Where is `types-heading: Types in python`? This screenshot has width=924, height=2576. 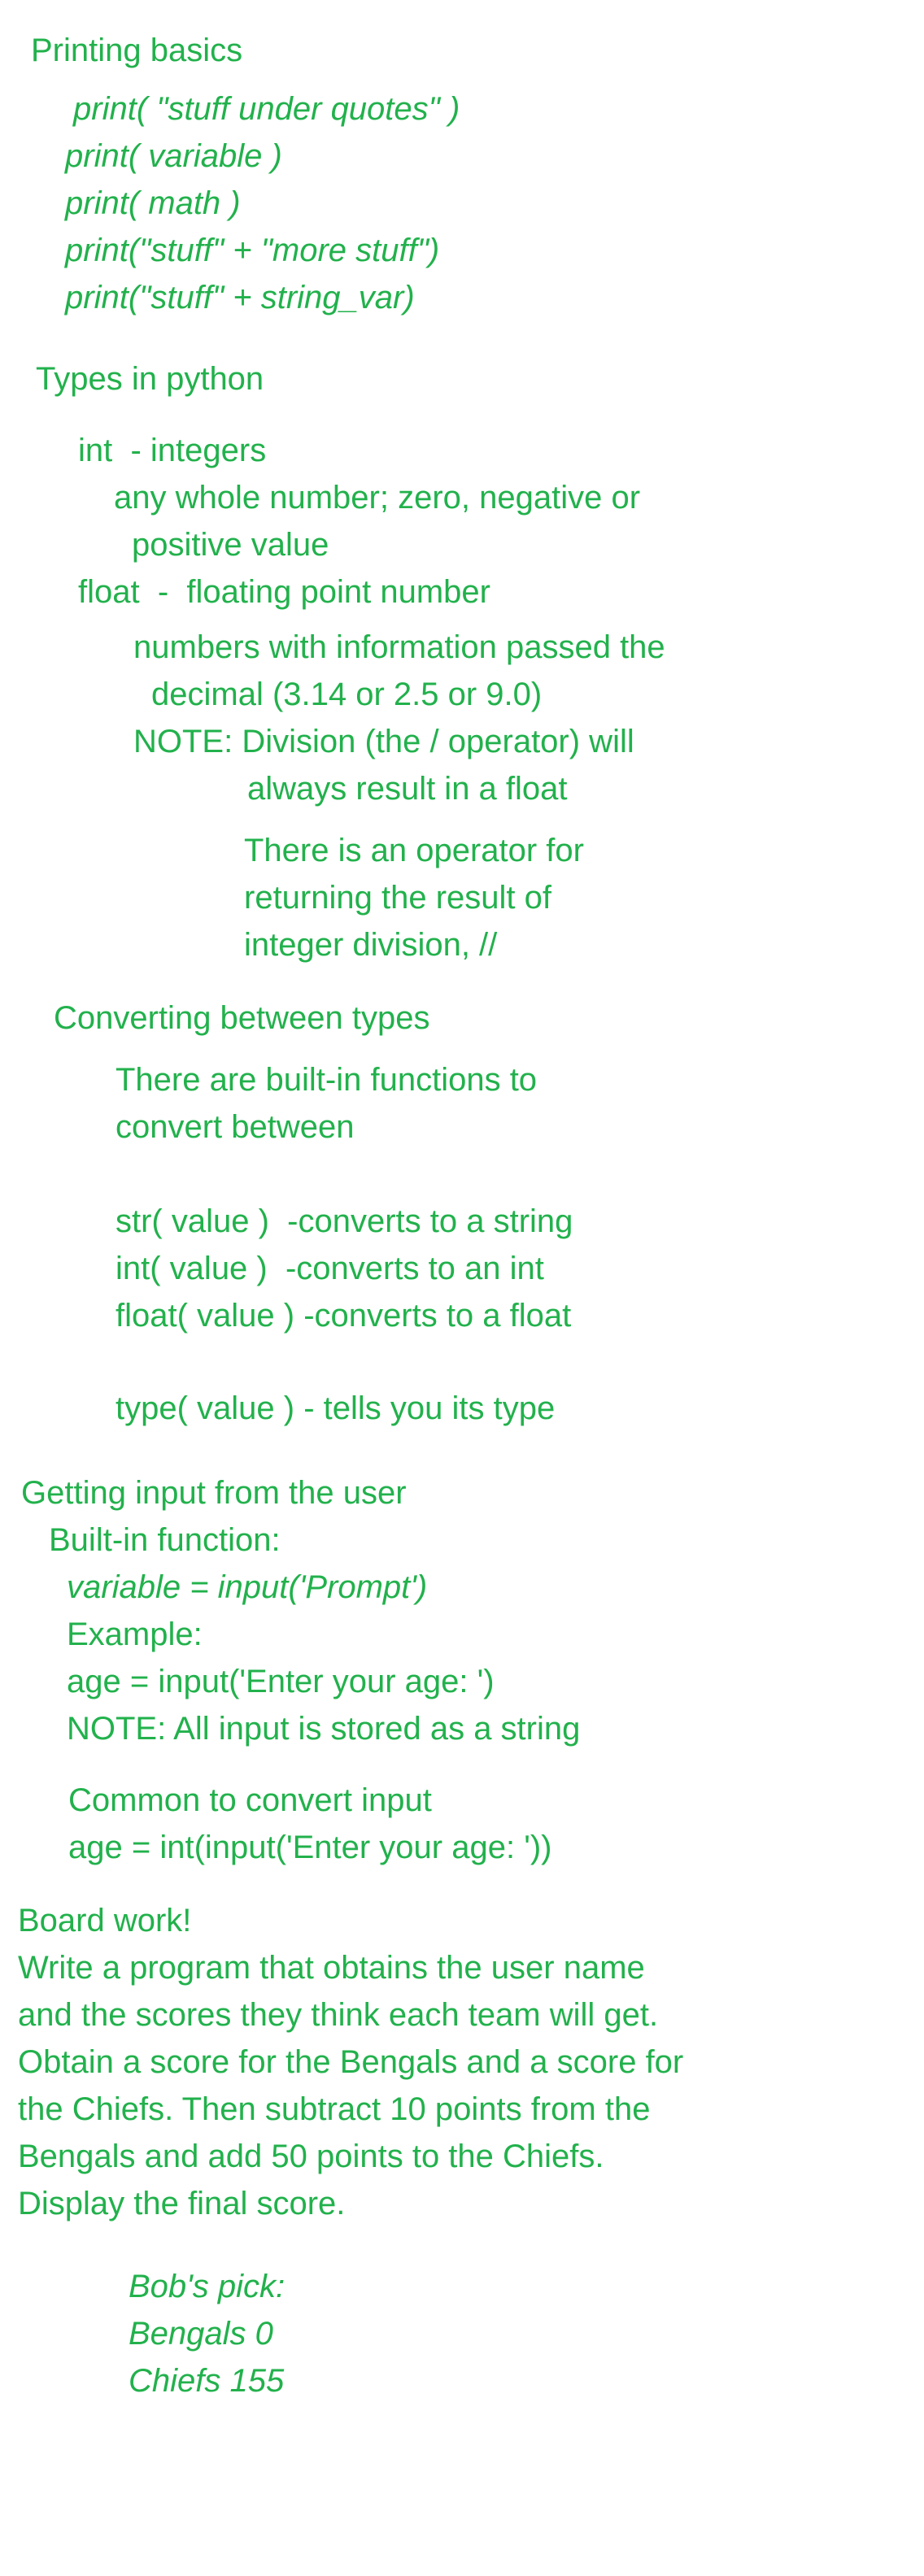 types-heading: Types in python is located at coordinates (150, 379).